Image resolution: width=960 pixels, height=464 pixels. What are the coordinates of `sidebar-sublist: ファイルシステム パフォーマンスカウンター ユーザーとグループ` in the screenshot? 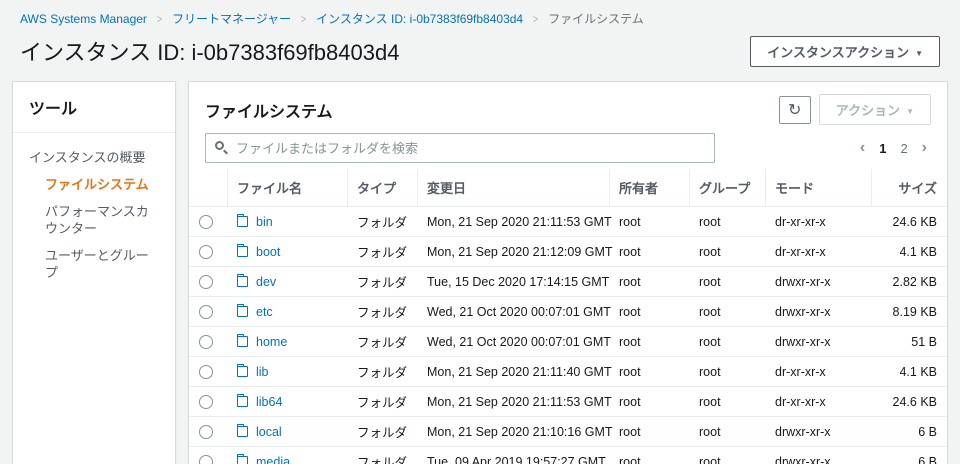 It's located at (102, 228).